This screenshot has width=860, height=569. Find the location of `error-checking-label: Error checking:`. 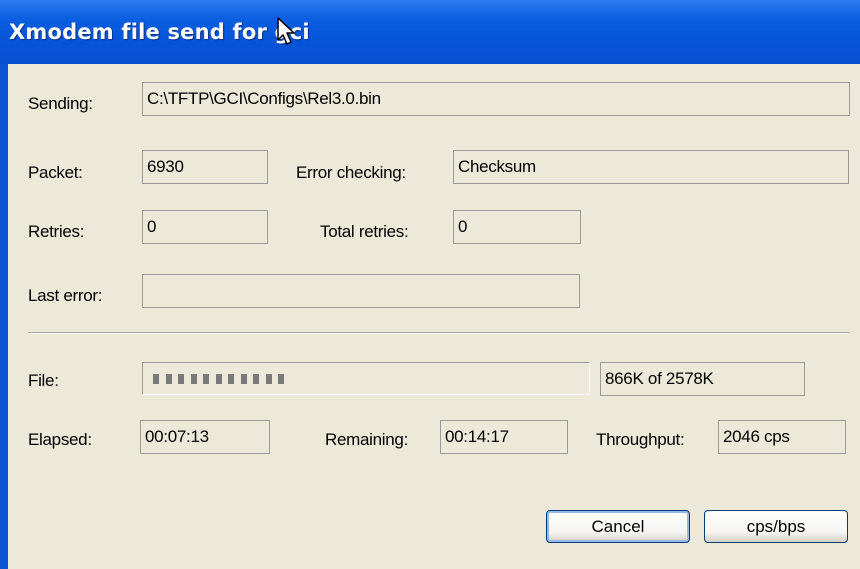

error-checking-label: Error checking: is located at coordinates (351, 172).